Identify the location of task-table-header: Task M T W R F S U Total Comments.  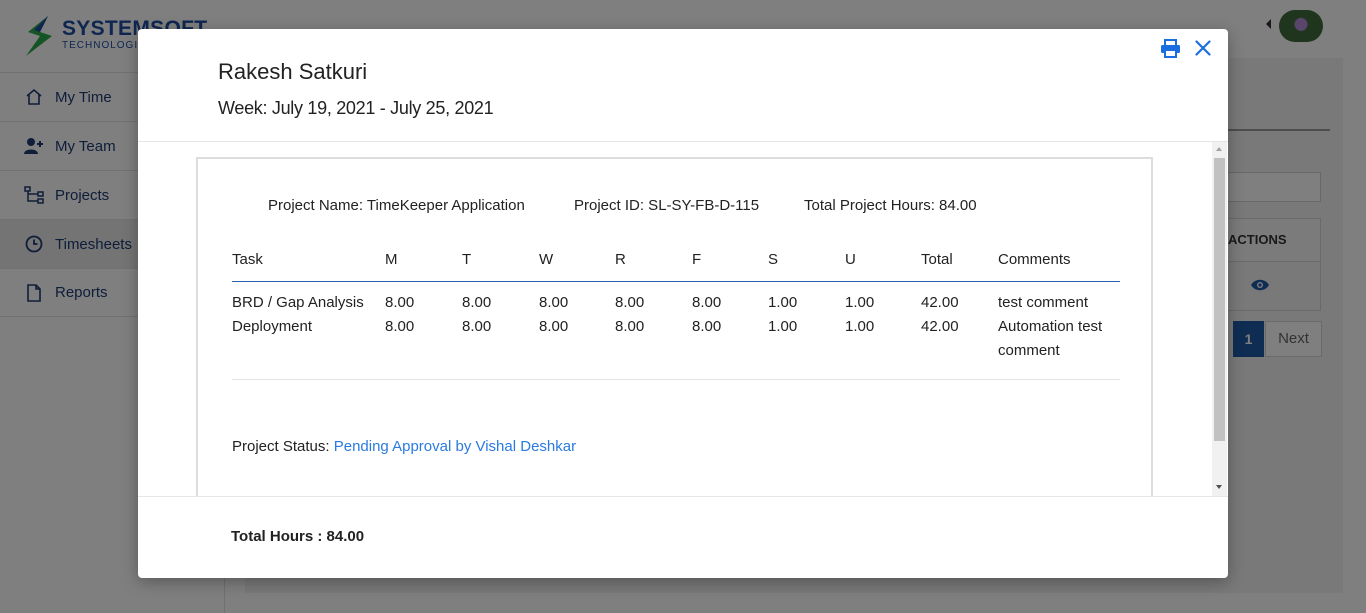
(676, 259).